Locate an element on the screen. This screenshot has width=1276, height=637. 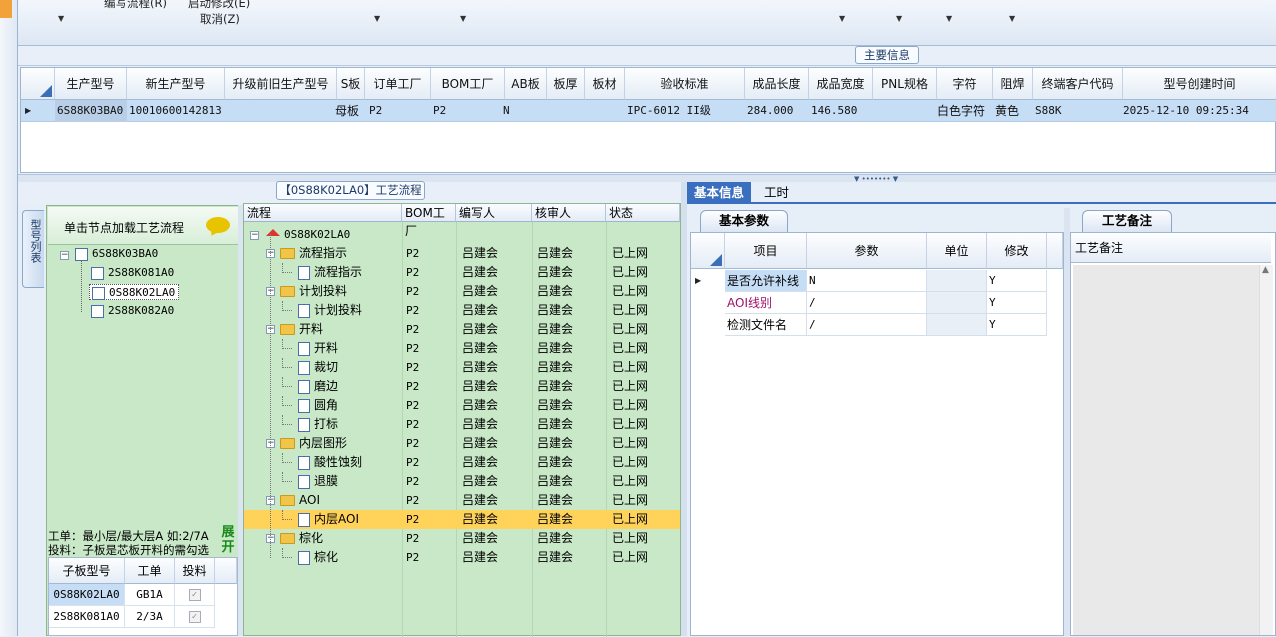
notes-body is located at coordinates (1166, 450).